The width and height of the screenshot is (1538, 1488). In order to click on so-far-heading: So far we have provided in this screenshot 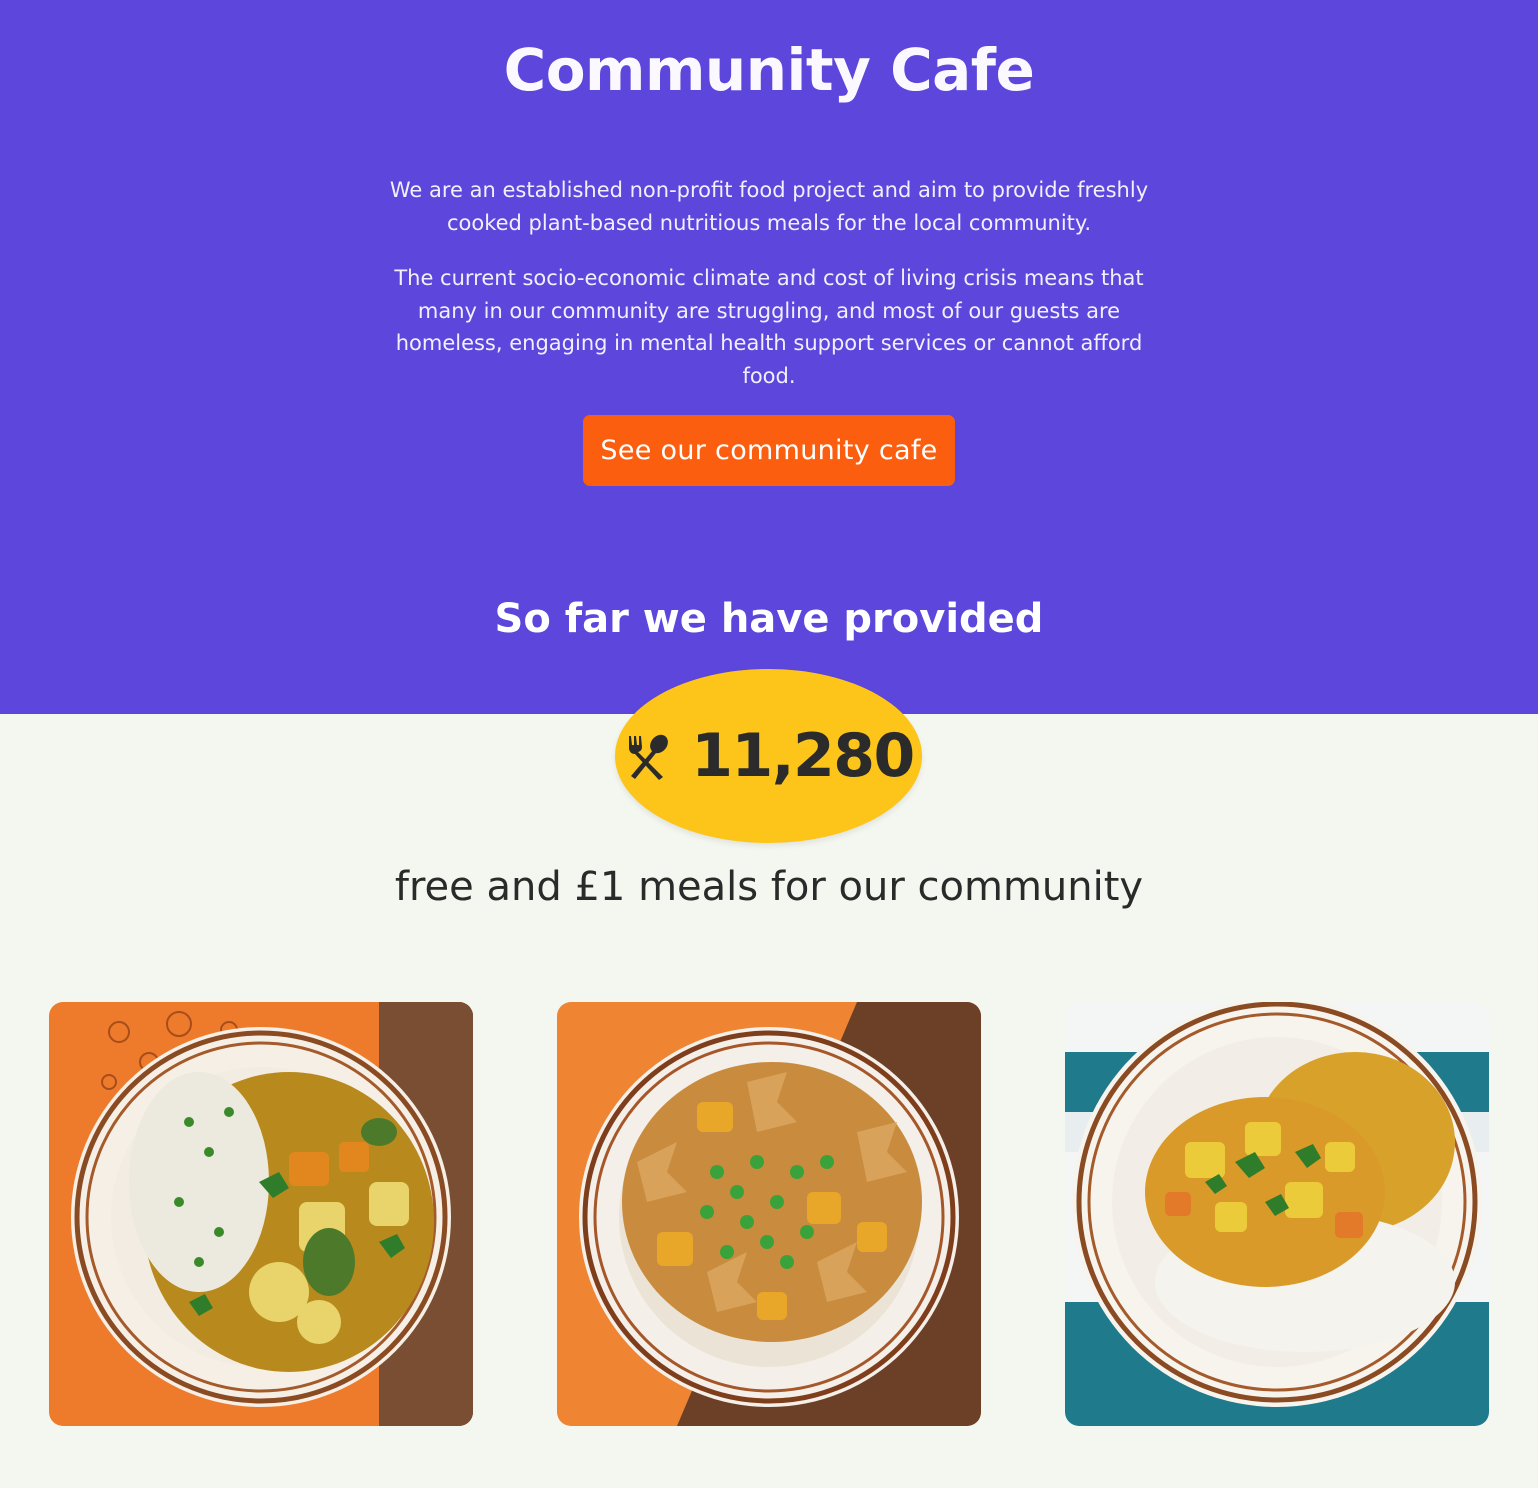, I will do `click(769, 619)`.